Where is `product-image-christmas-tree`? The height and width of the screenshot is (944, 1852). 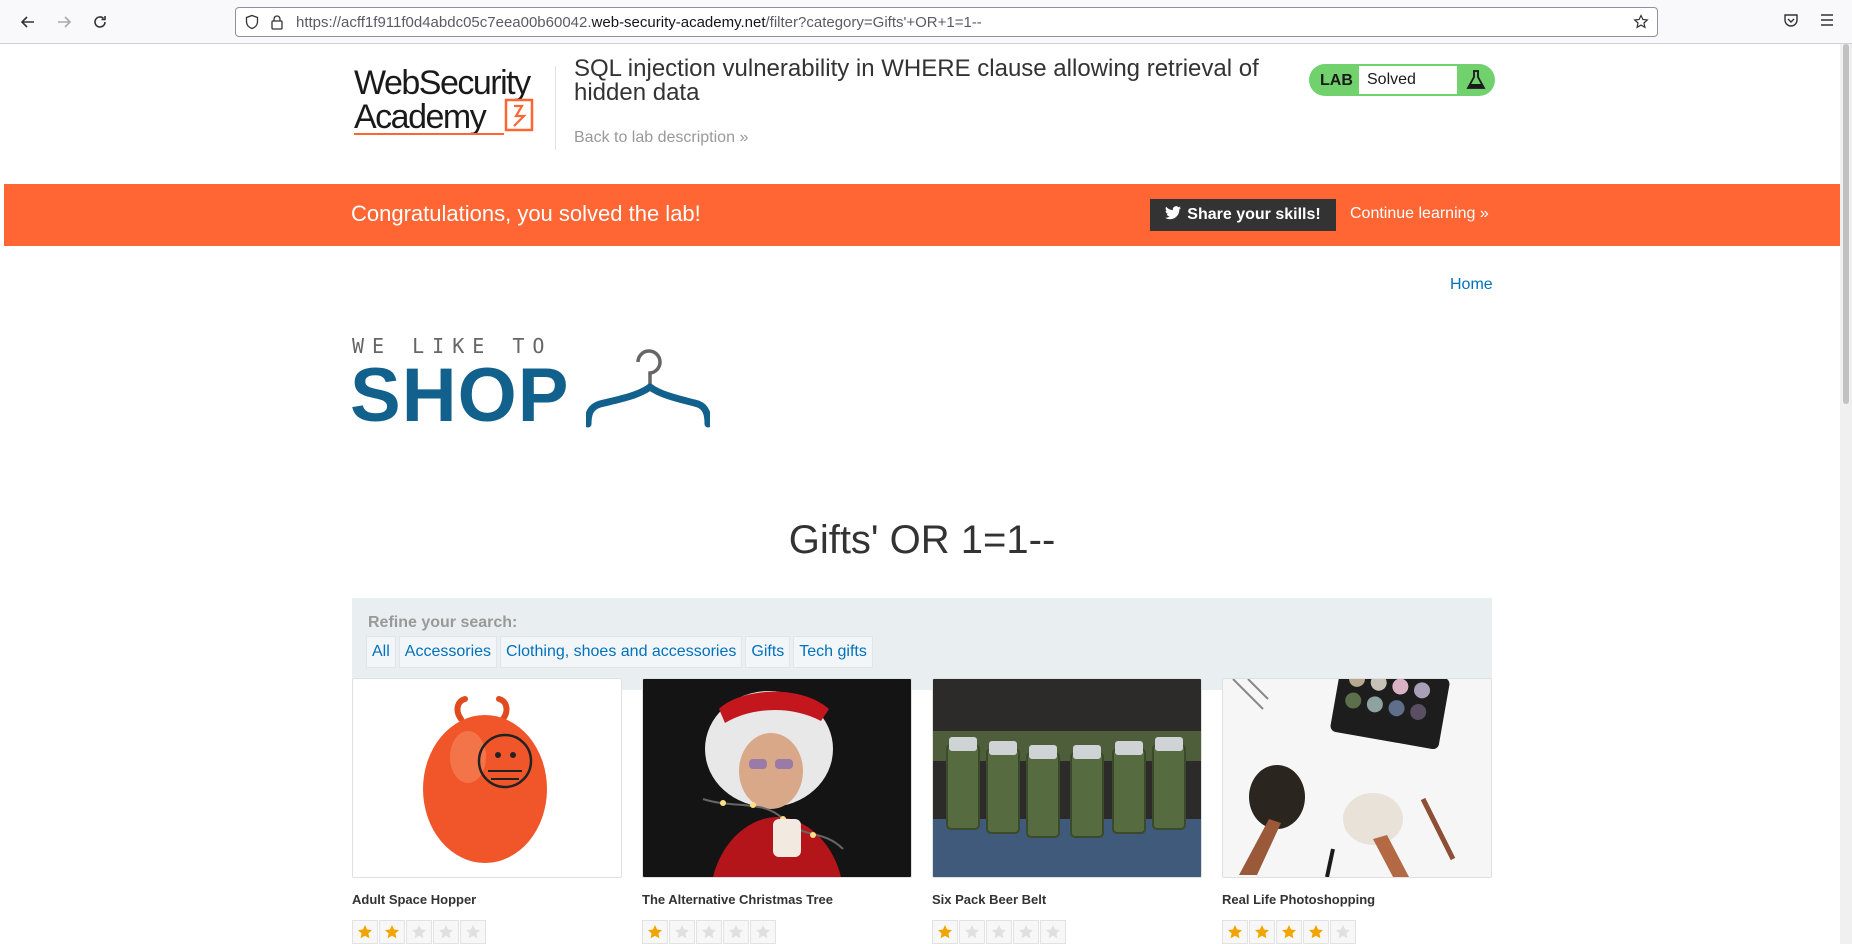 product-image-christmas-tree is located at coordinates (777, 778).